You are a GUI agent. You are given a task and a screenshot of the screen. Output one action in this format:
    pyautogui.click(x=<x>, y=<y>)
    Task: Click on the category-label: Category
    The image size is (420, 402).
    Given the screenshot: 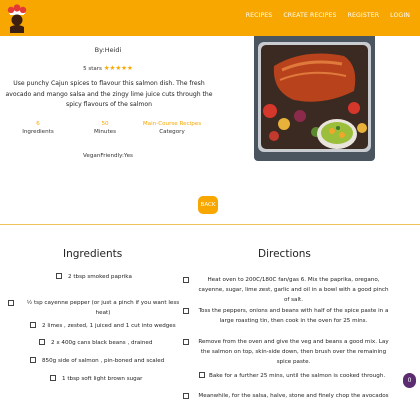 What is the action you would take?
    pyautogui.click(x=172, y=132)
    